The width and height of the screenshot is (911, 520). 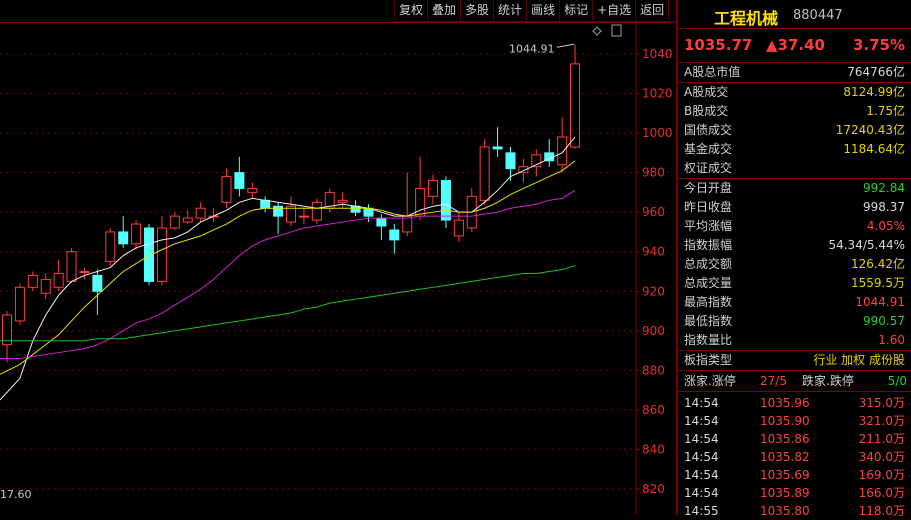 I want to click on stat-row: 指数量比 1.60, so click(x=794, y=340).